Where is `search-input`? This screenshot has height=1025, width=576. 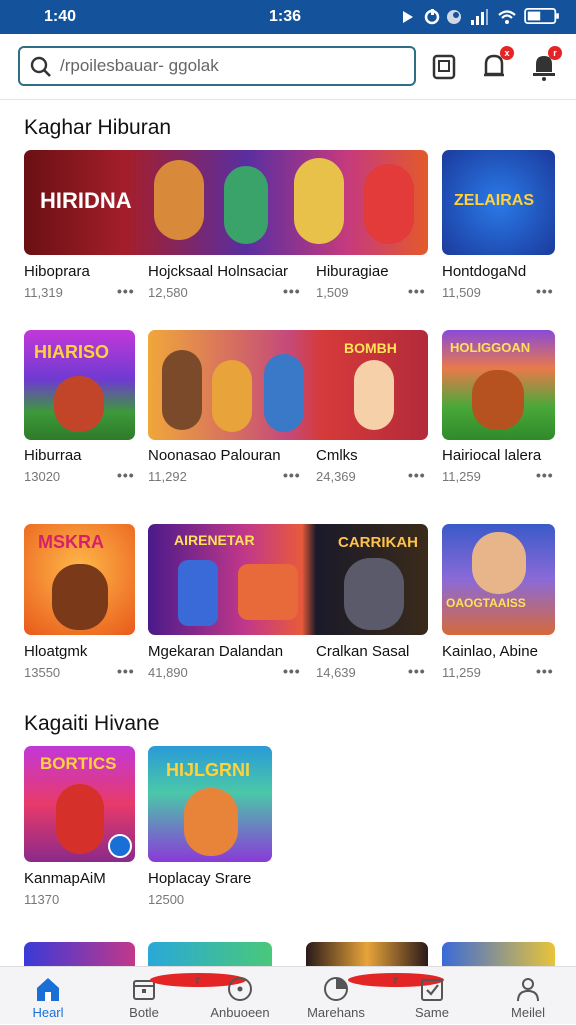 search-input is located at coordinates (230, 66).